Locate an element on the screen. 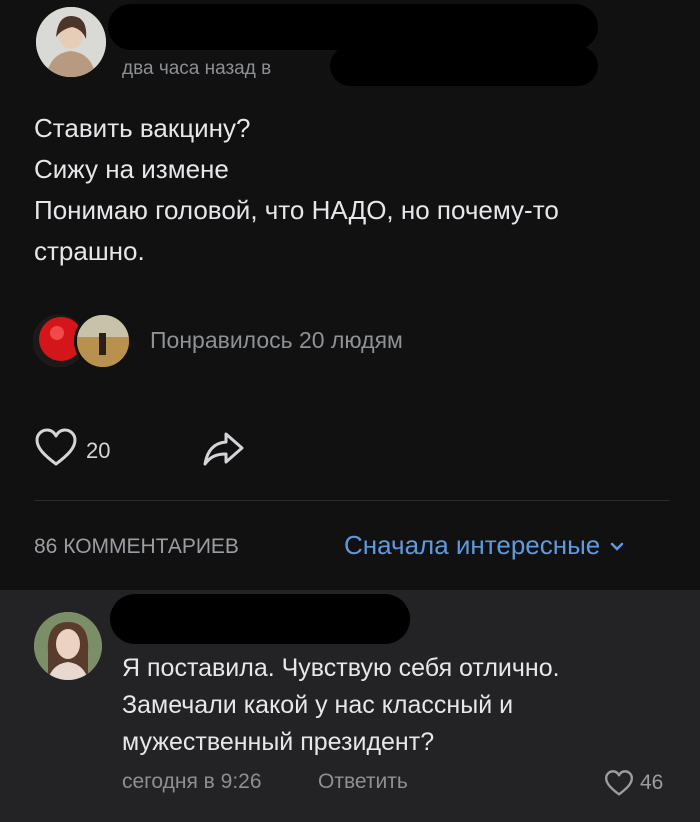  post-text-line: Понимаю головой, что НАДО, но почему-то is located at coordinates (296, 210).